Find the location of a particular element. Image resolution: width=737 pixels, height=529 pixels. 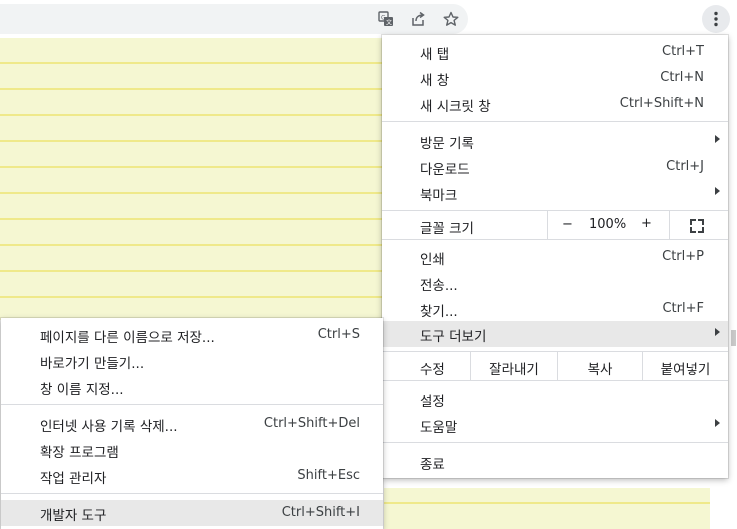

menu-item-save-page: 페이지를 다른 이름으로 저장... Ctrl+S is located at coordinates (192, 335).